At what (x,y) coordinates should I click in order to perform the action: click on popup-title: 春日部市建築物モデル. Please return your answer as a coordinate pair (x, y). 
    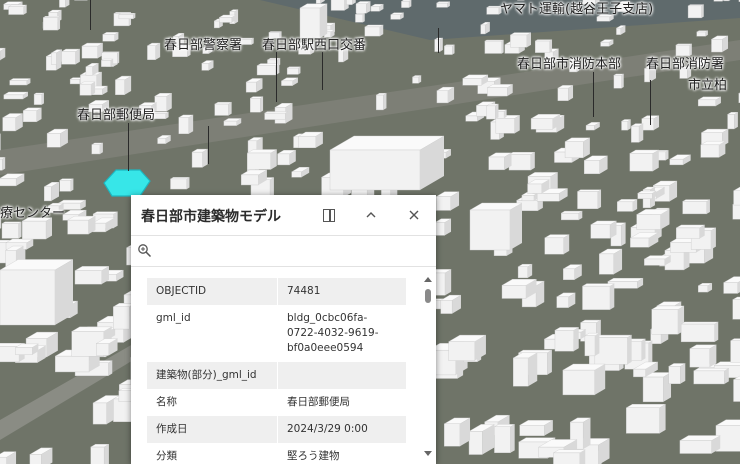
    Looking at the image, I should click on (211, 217).